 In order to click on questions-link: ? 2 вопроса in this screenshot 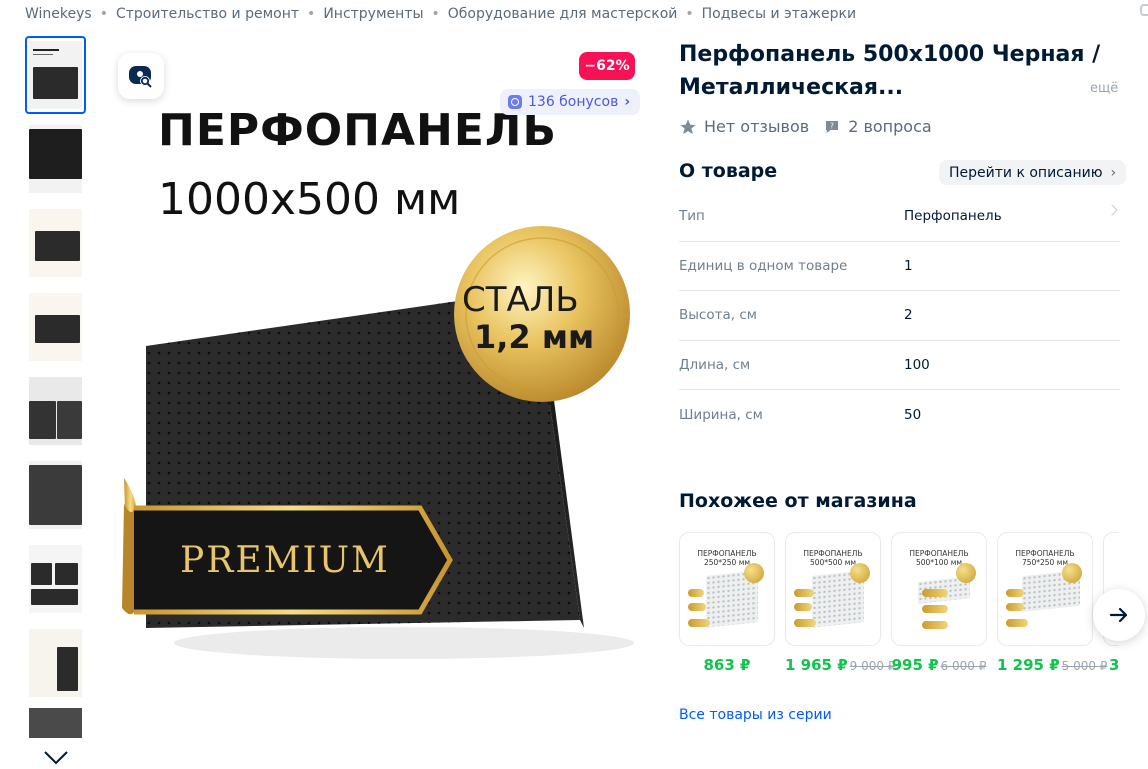, I will do `click(877, 126)`.